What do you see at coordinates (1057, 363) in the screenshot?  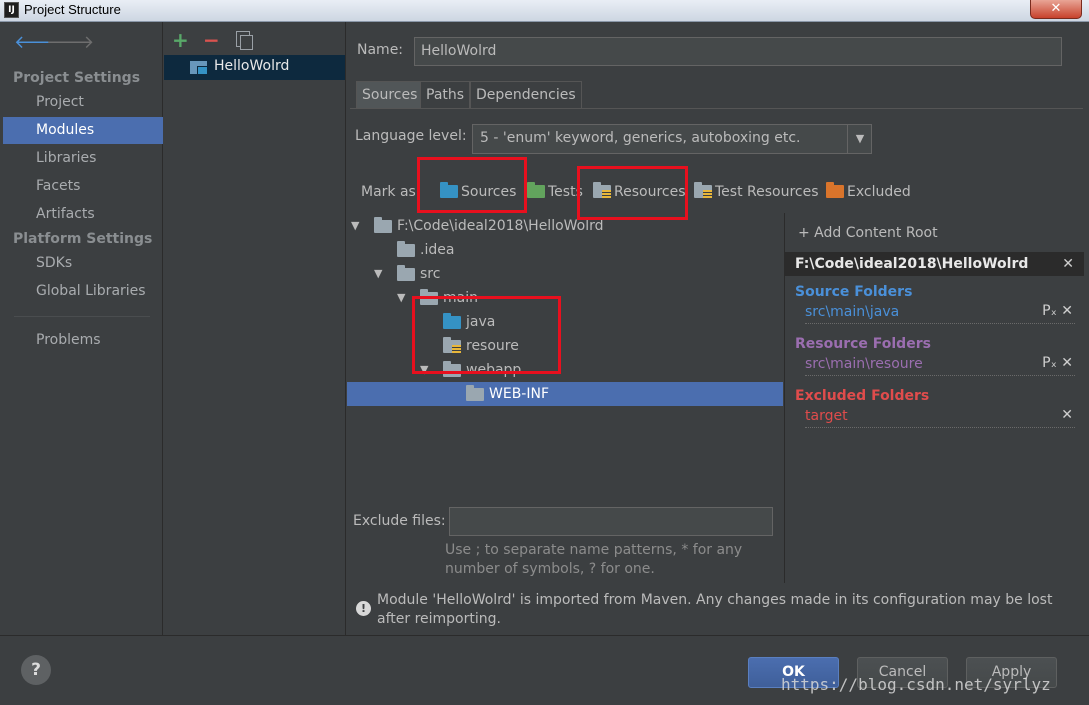 I see `resource-folder-actions: Pₓ ✕` at bounding box center [1057, 363].